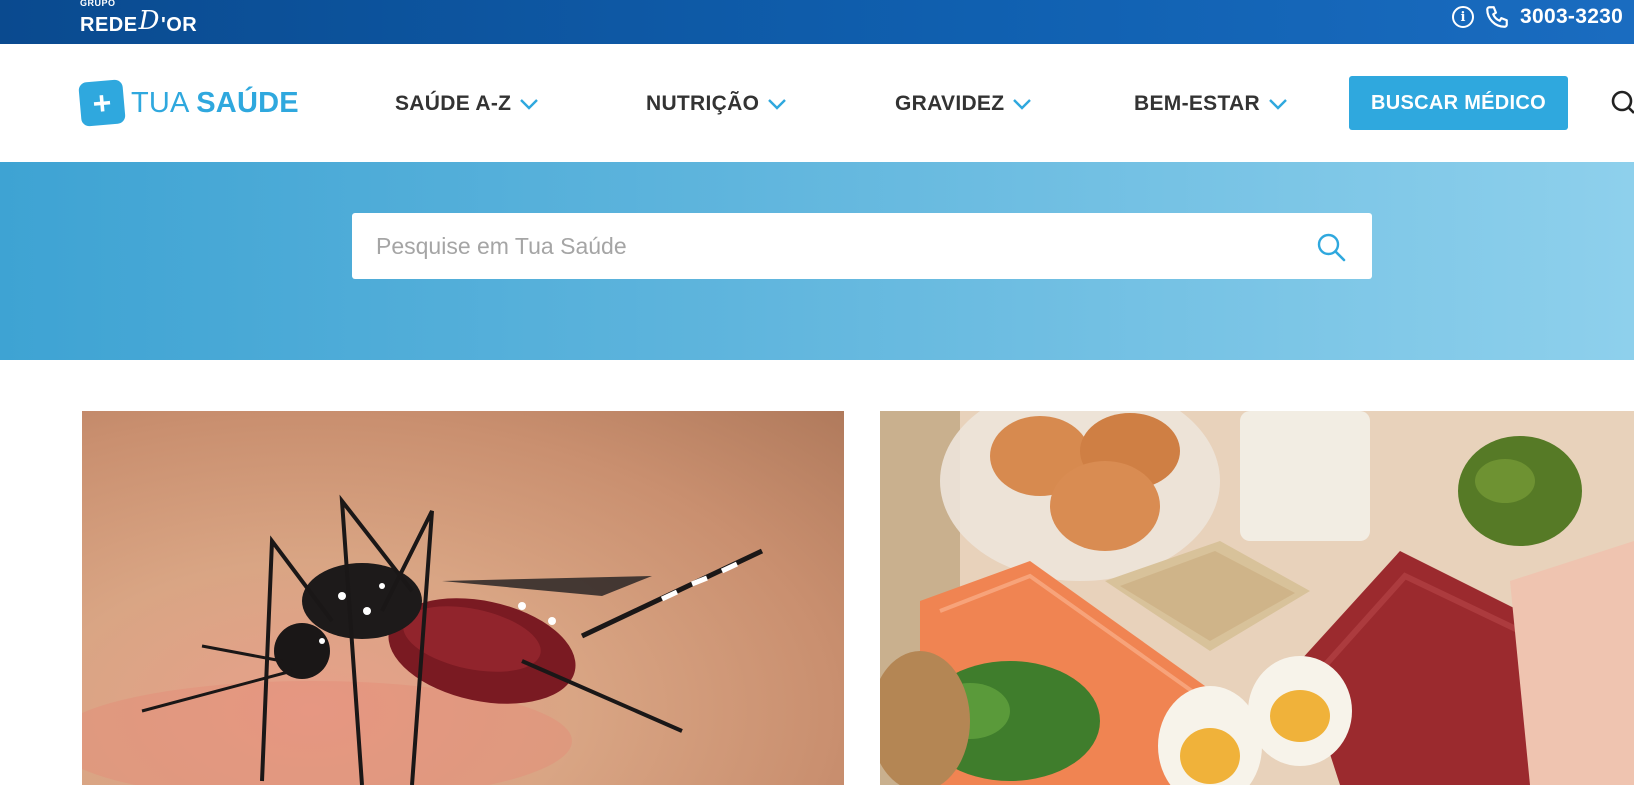 The height and width of the screenshot is (792, 1634). What do you see at coordinates (826, 246) in the screenshot?
I see `search-input` at bounding box center [826, 246].